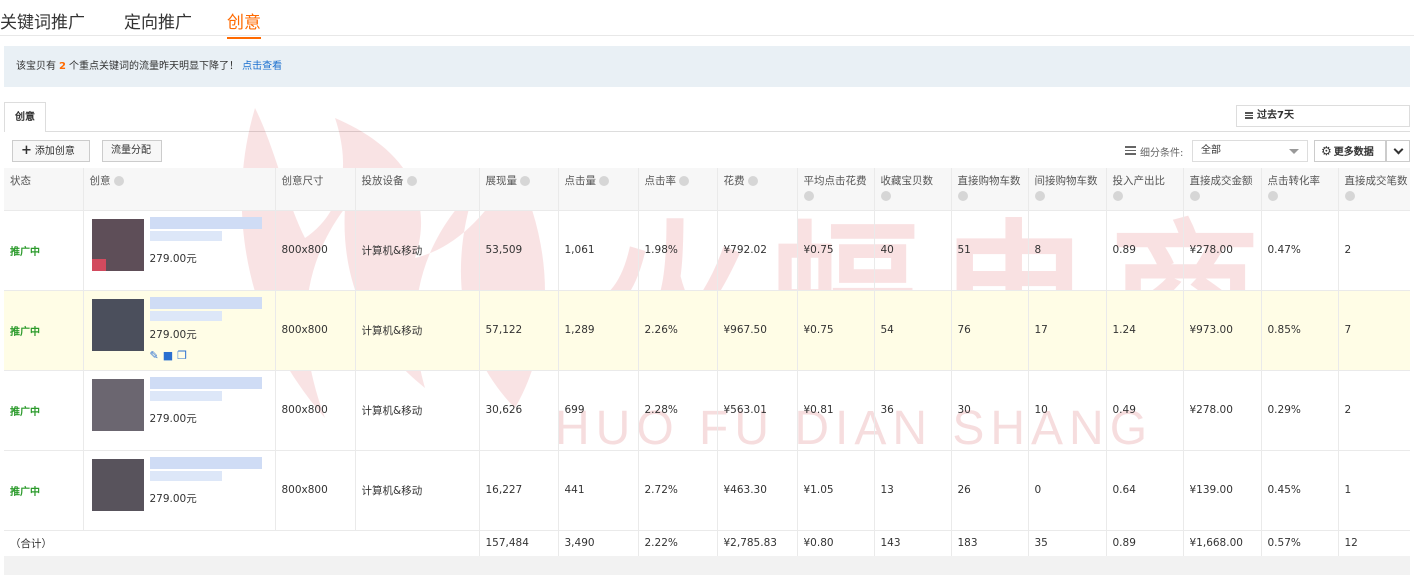  Describe the element at coordinates (835, 189) in the screenshot. I see `col-avg-cpc: 平均点击花费` at that location.